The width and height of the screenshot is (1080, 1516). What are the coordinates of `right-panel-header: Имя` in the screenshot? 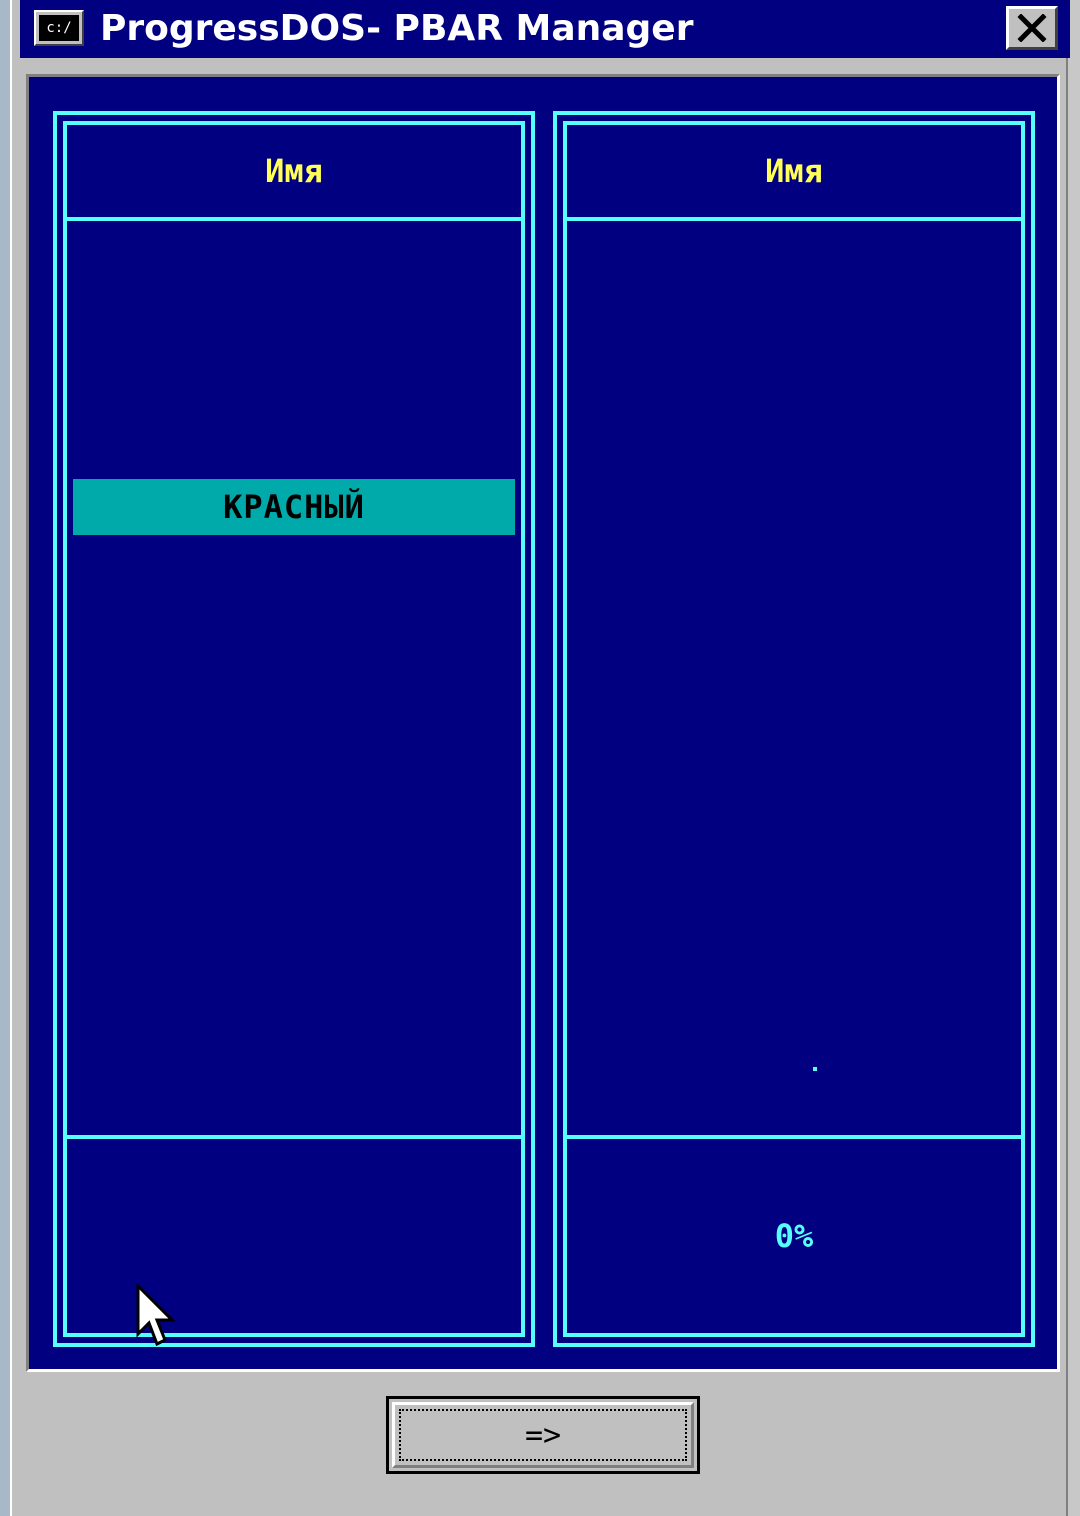 It's located at (794, 173).